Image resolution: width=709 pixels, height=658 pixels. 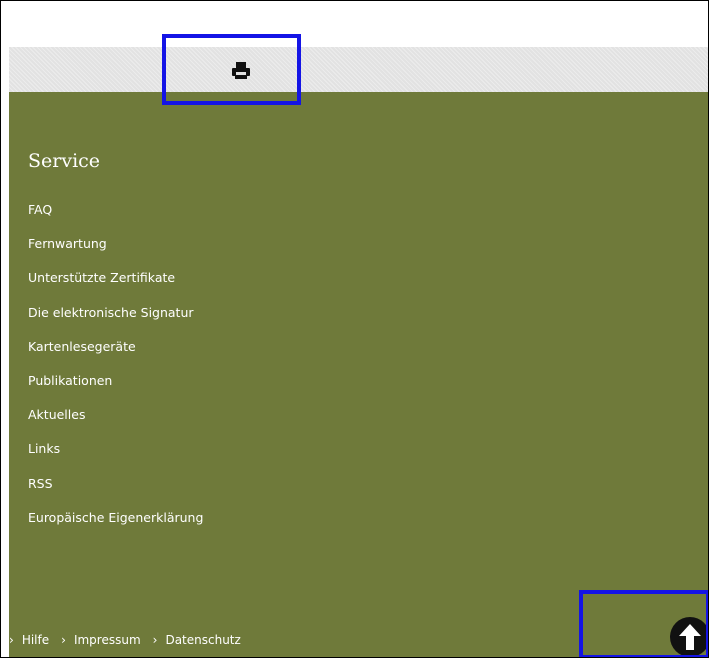 I want to click on service-link-signatur: Die elektronische Signatur, so click(x=111, y=312).